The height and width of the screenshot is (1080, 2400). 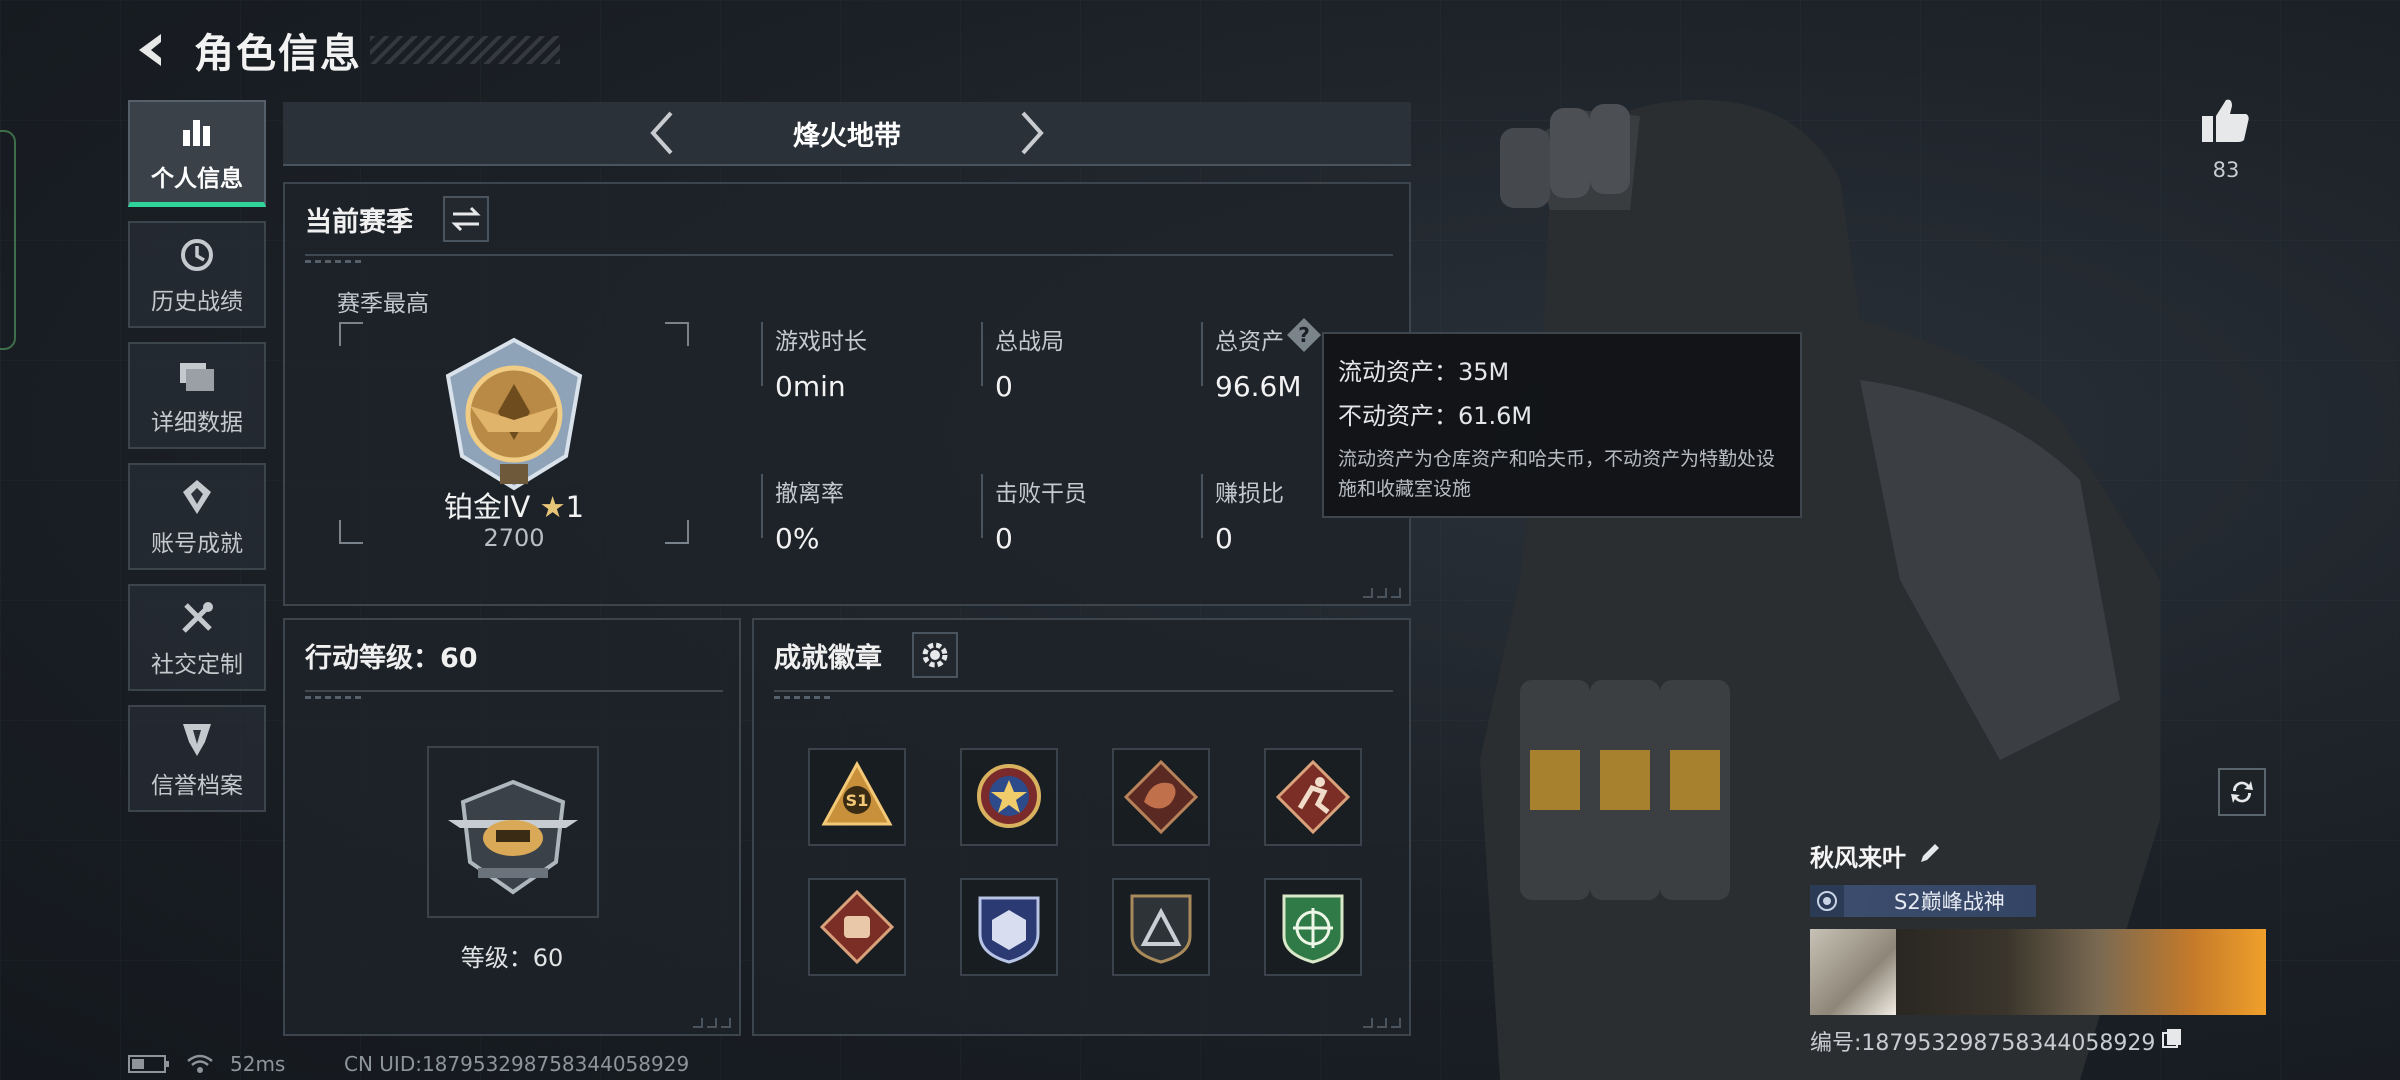 I want to click on title-decoration, so click(x=465, y=50).